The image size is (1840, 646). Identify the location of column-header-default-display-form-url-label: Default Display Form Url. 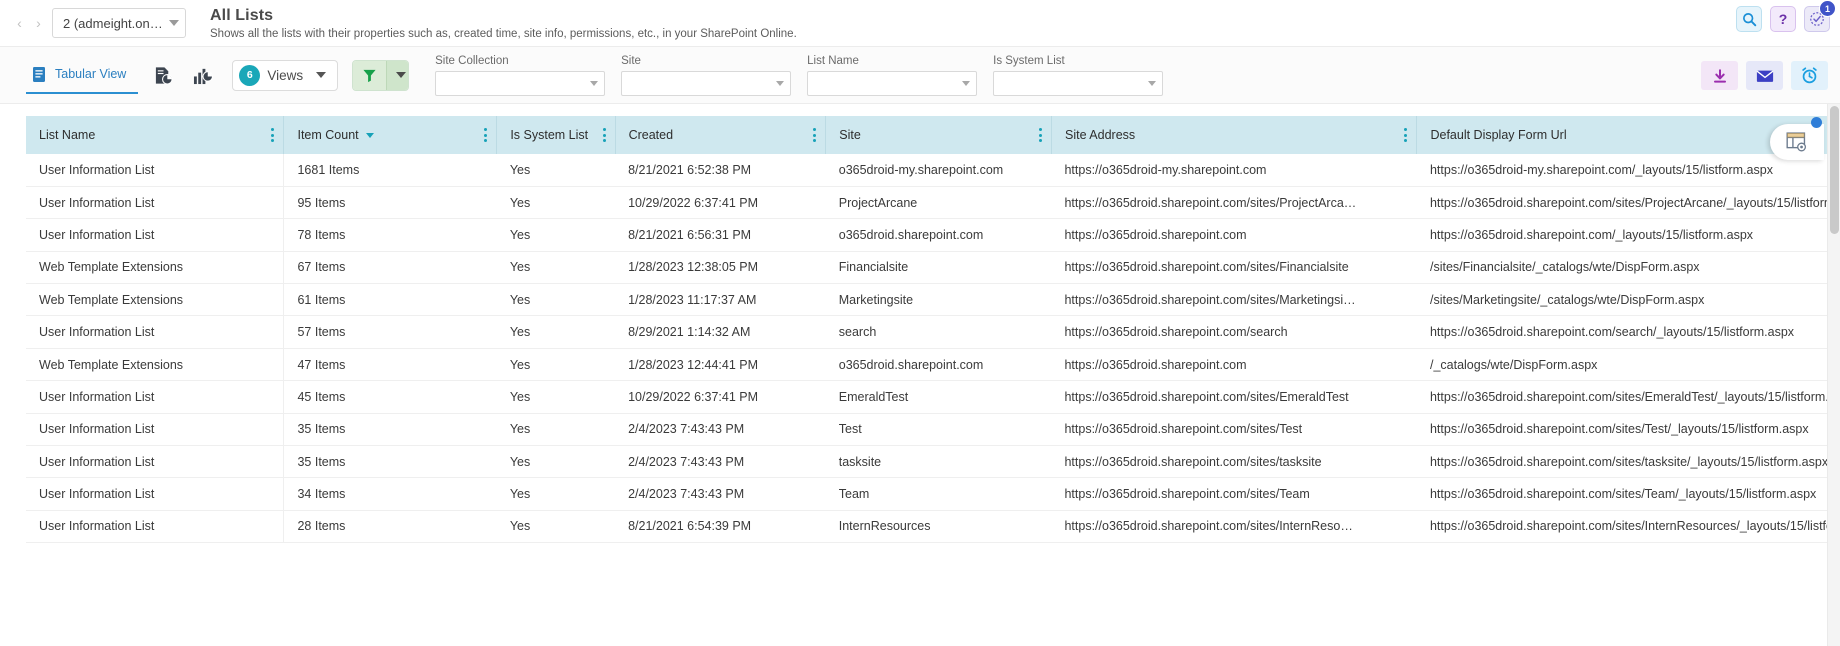
(1498, 135).